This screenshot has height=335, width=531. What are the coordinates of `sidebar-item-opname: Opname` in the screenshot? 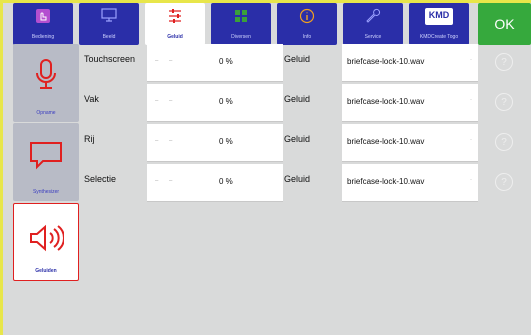 It's located at (46, 83).